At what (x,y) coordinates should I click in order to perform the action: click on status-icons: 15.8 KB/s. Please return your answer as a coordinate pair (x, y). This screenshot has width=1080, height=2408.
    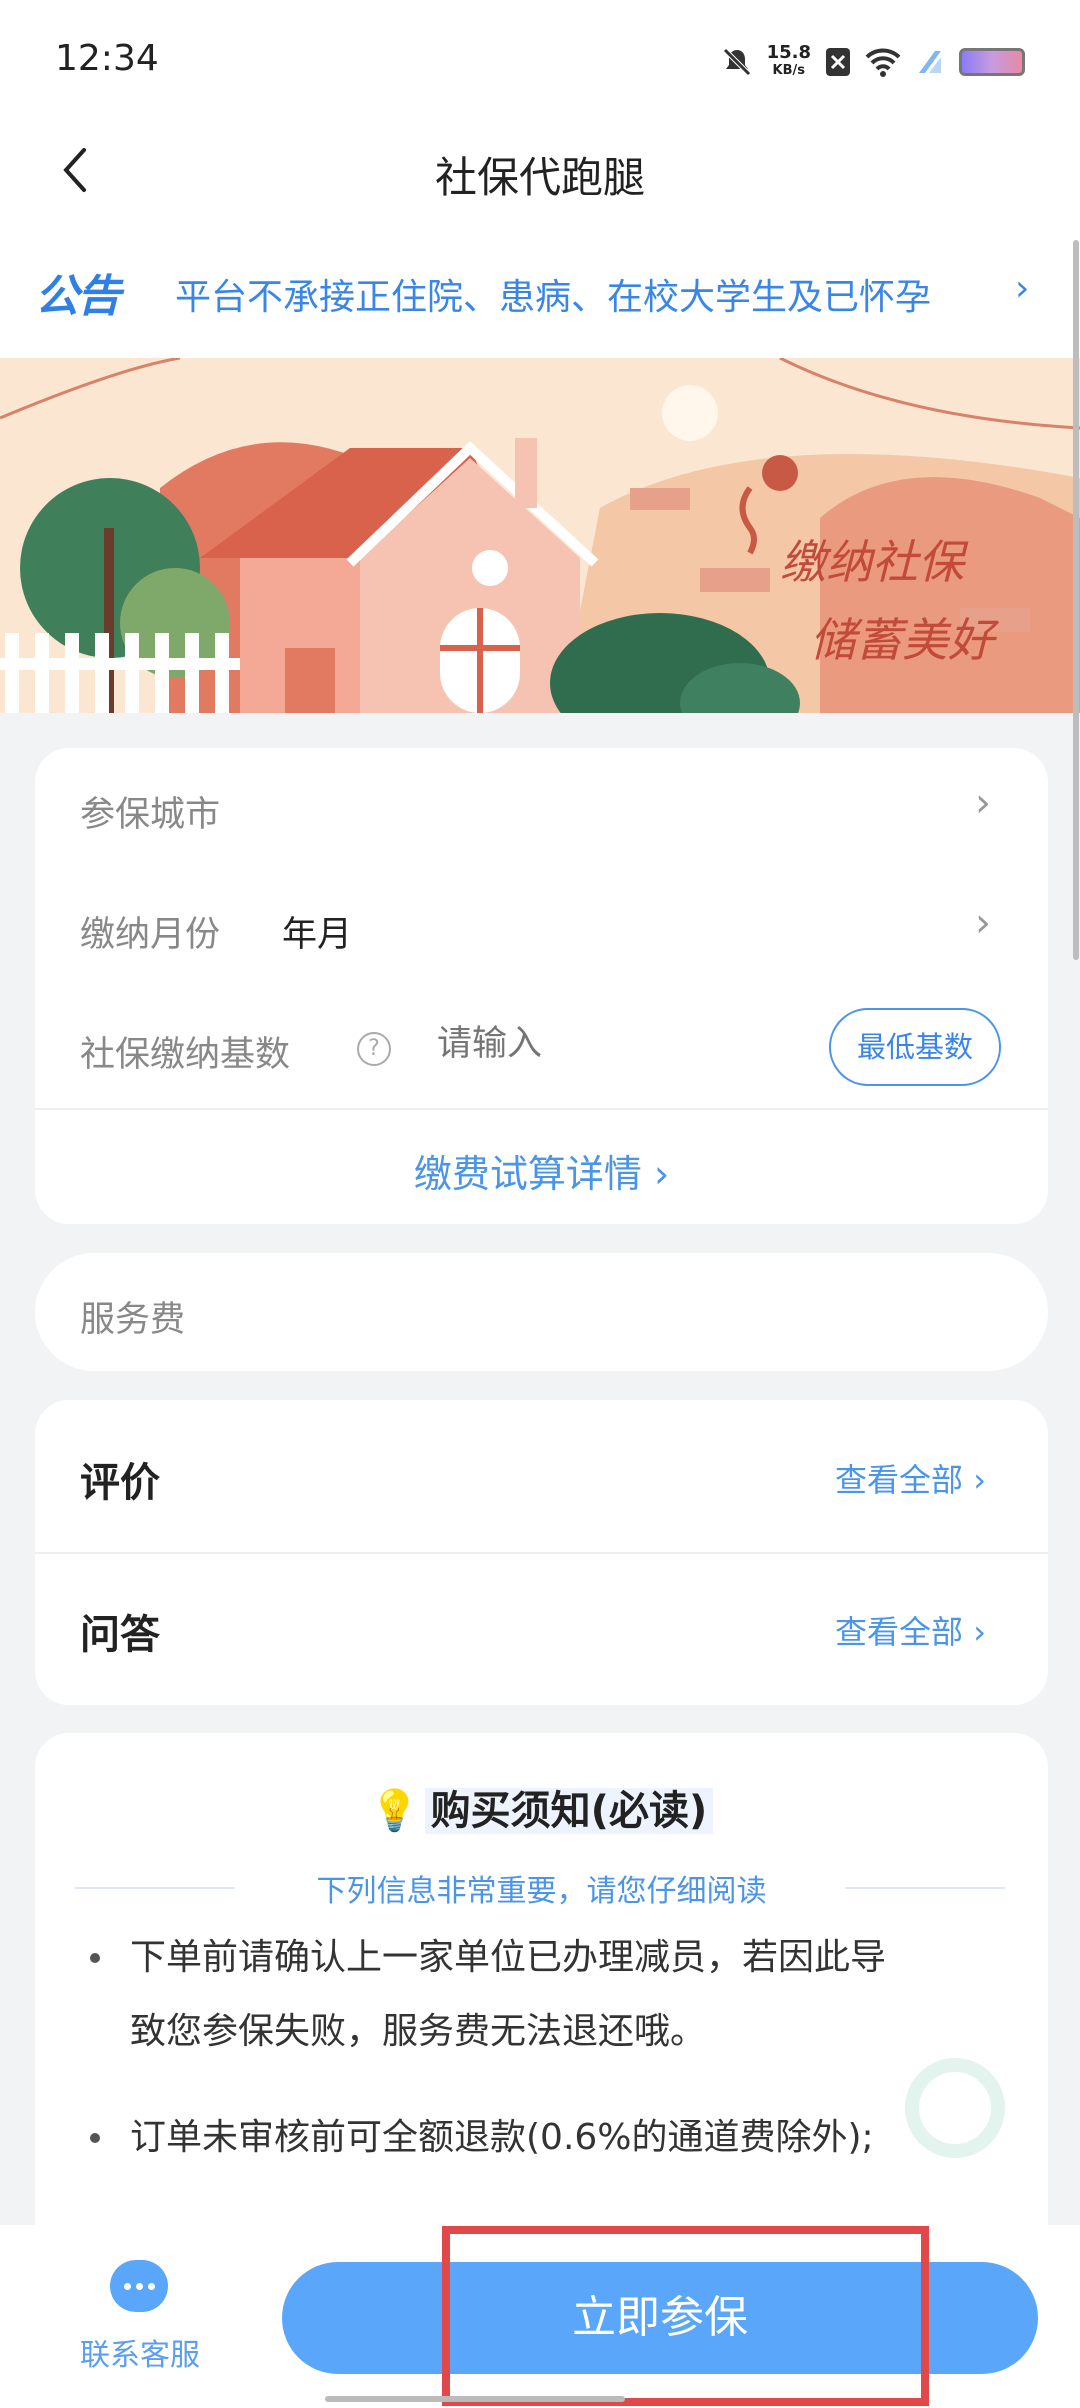
    Looking at the image, I should click on (873, 62).